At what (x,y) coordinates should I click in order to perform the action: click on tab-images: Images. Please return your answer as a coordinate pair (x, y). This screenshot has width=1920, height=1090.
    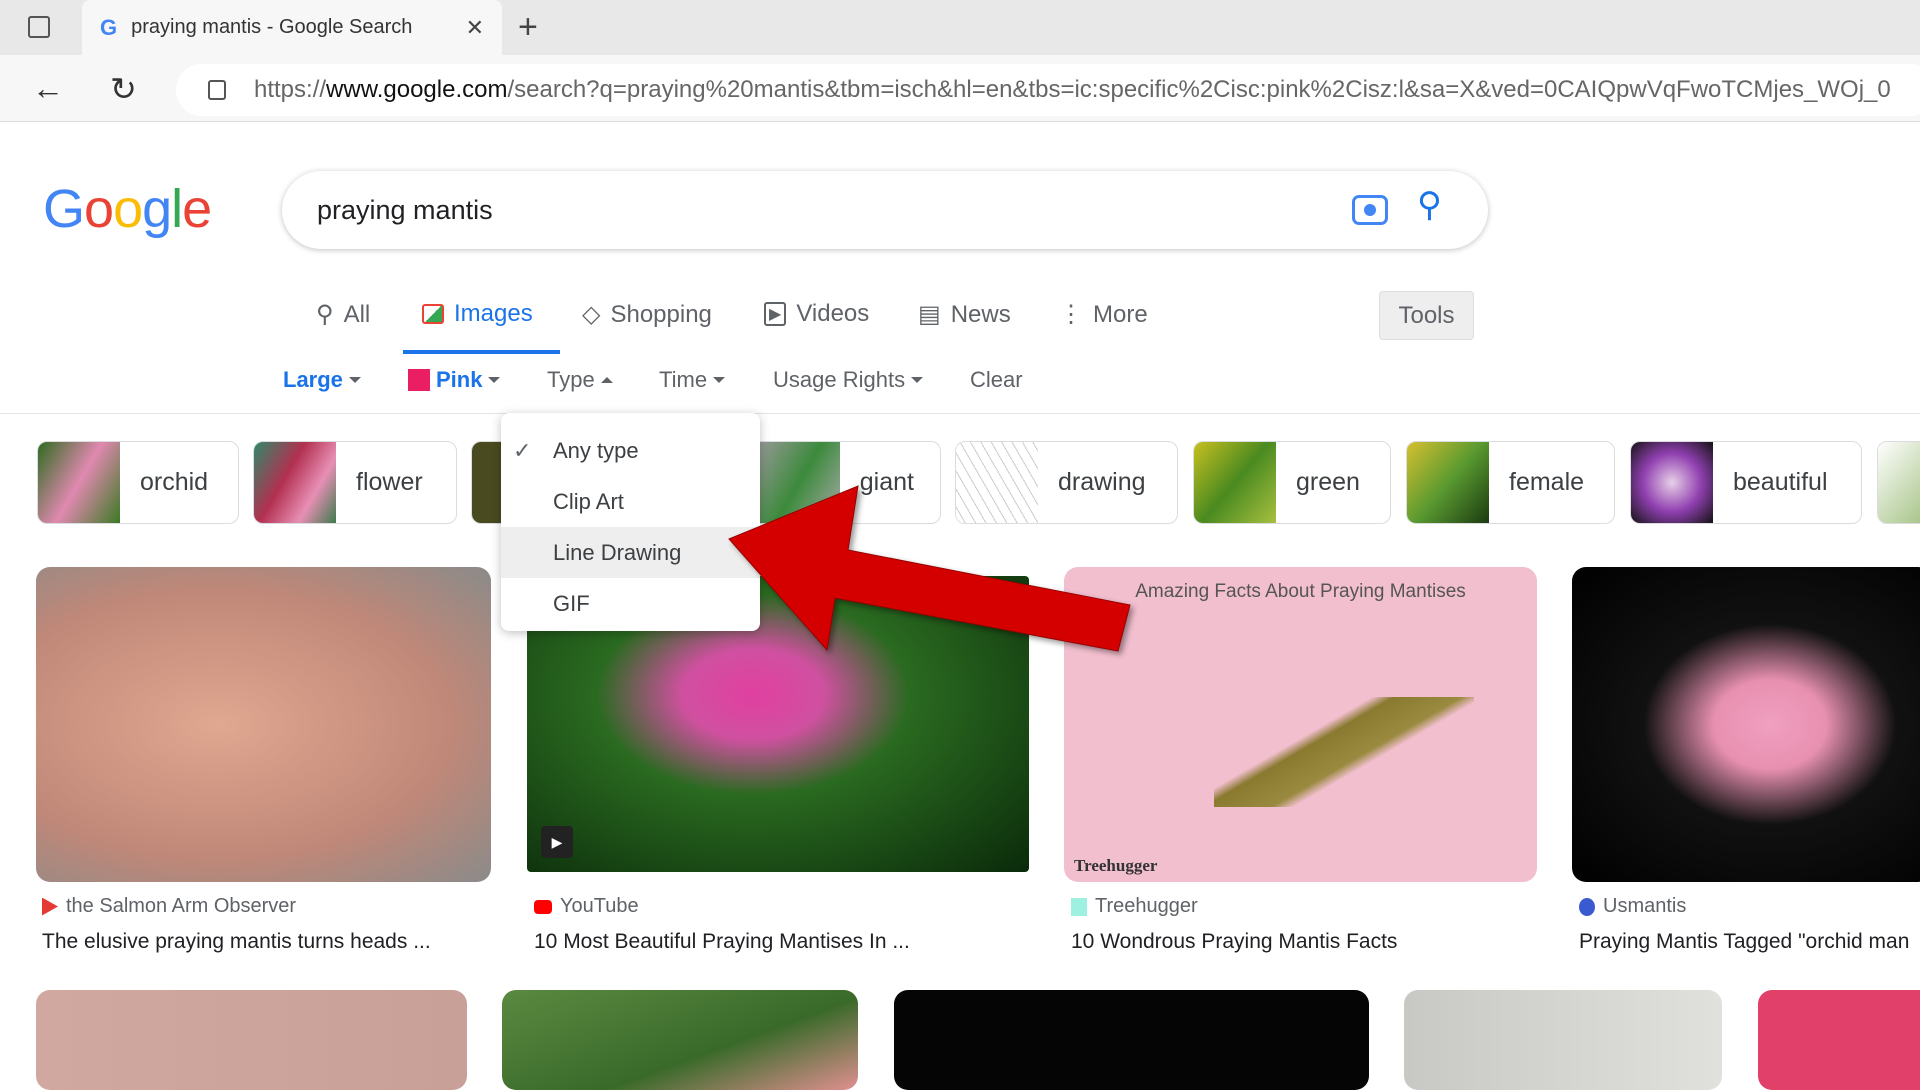
    Looking at the image, I should click on (477, 314).